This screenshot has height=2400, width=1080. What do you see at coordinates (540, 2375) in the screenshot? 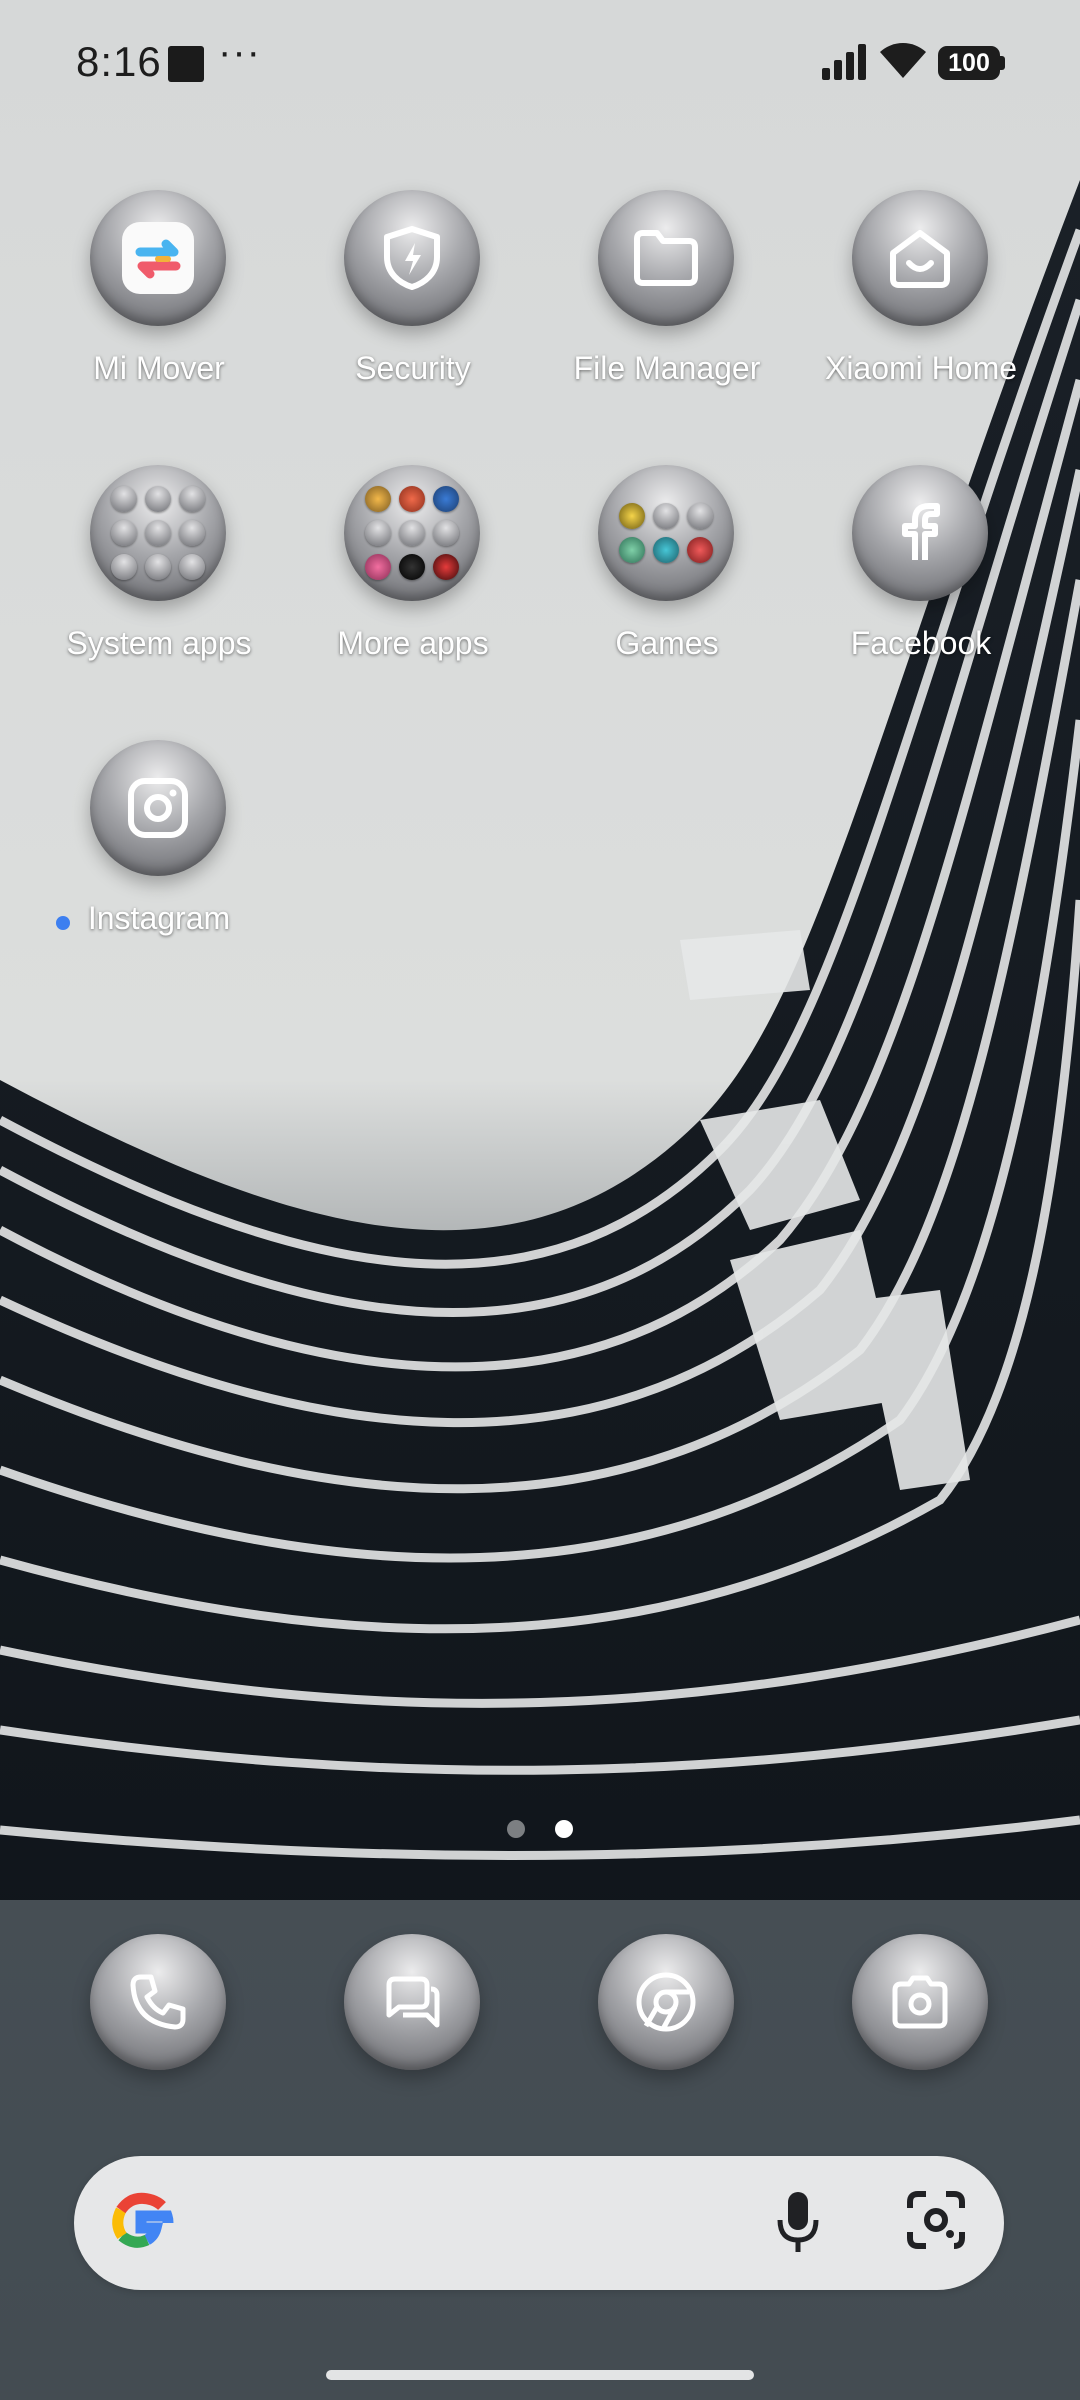
I see `gesture-navigation-bar` at bounding box center [540, 2375].